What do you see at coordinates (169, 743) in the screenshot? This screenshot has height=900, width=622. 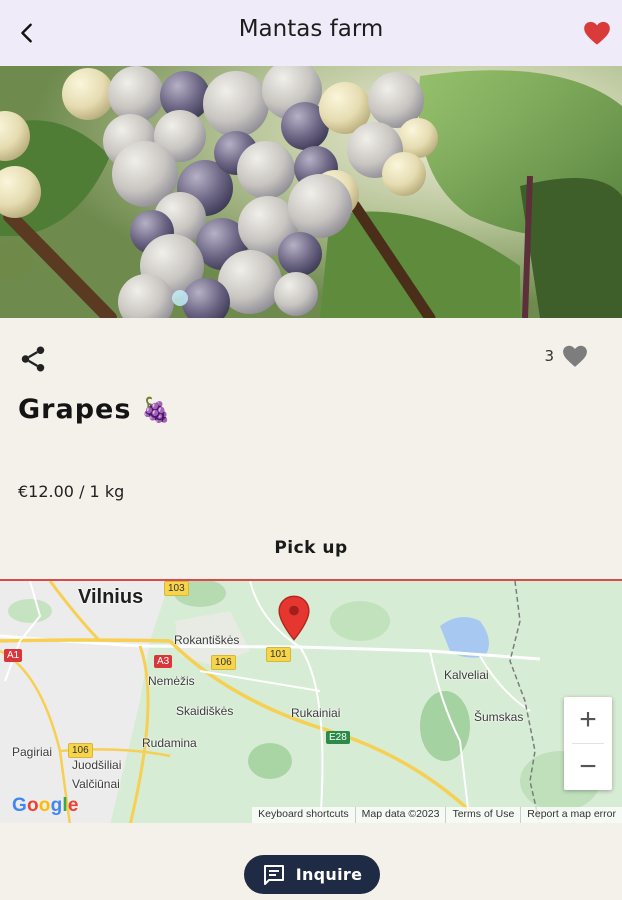 I see `map-place-label: Rudamina` at bounding box center [169, 743].